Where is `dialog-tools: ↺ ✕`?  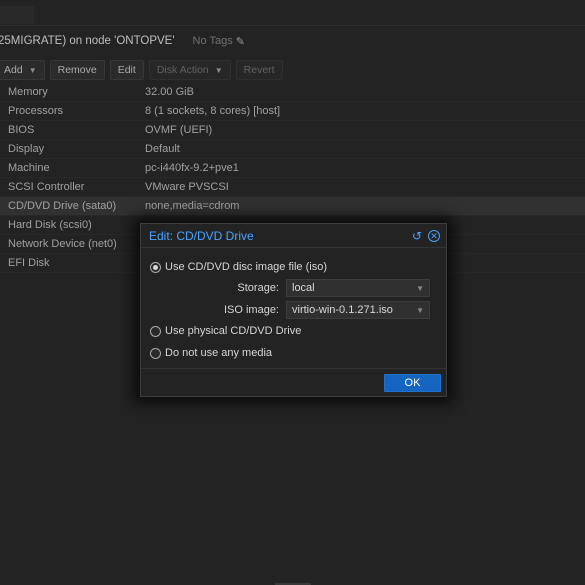 dialog-tools: ↺ ✕ is located at coordinates (425, 236).